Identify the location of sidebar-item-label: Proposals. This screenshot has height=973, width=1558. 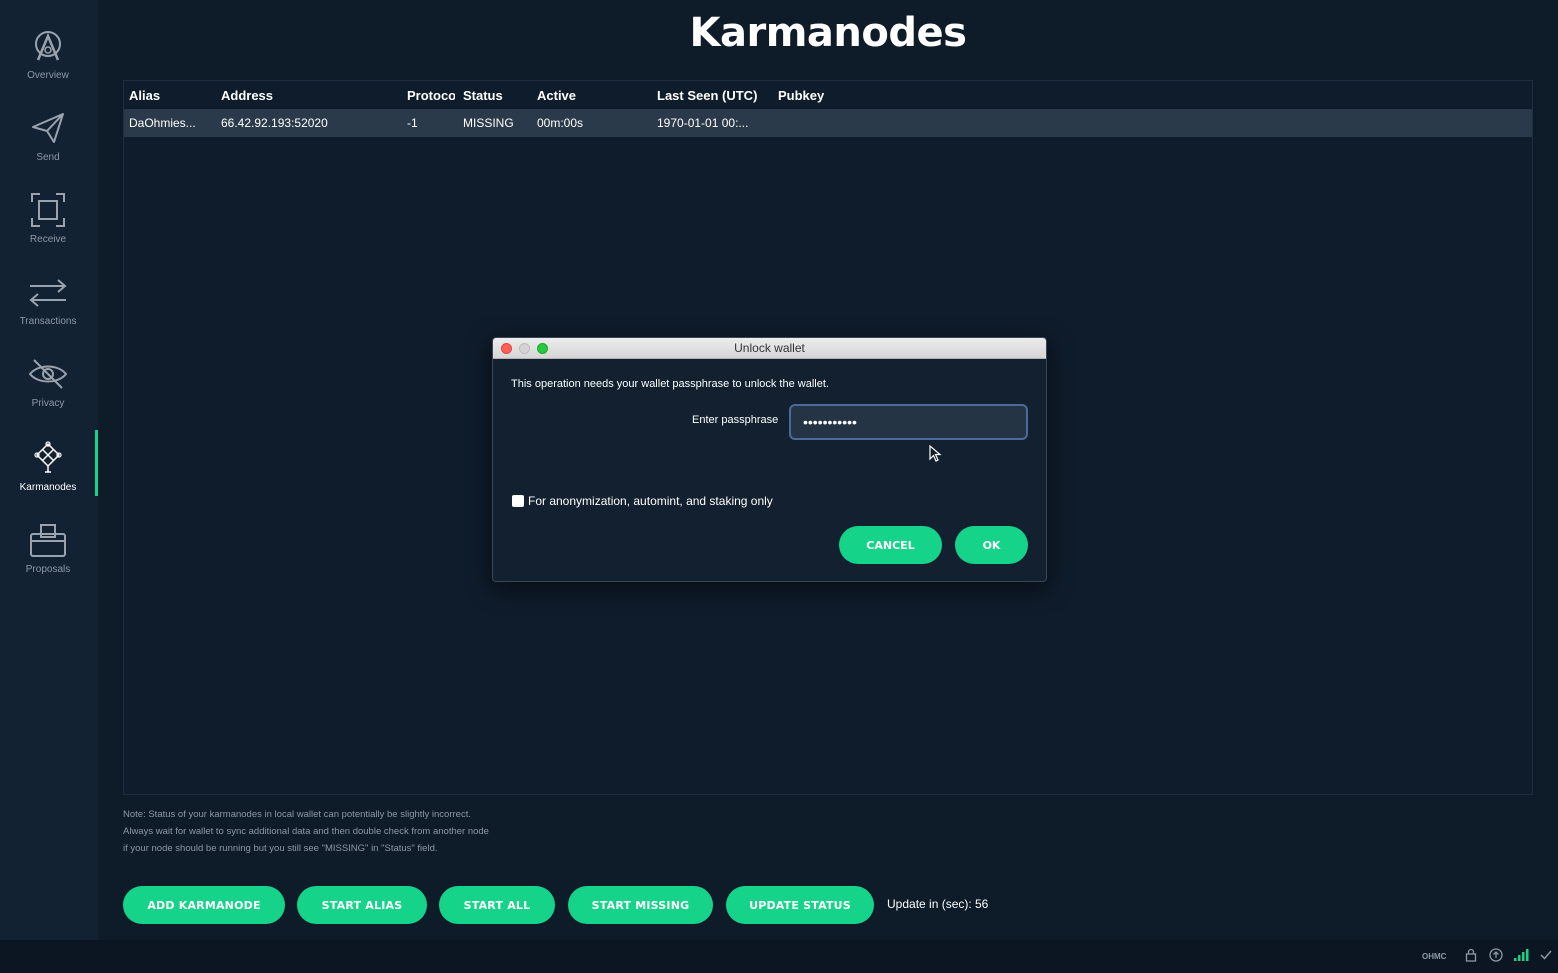
(48, 569).